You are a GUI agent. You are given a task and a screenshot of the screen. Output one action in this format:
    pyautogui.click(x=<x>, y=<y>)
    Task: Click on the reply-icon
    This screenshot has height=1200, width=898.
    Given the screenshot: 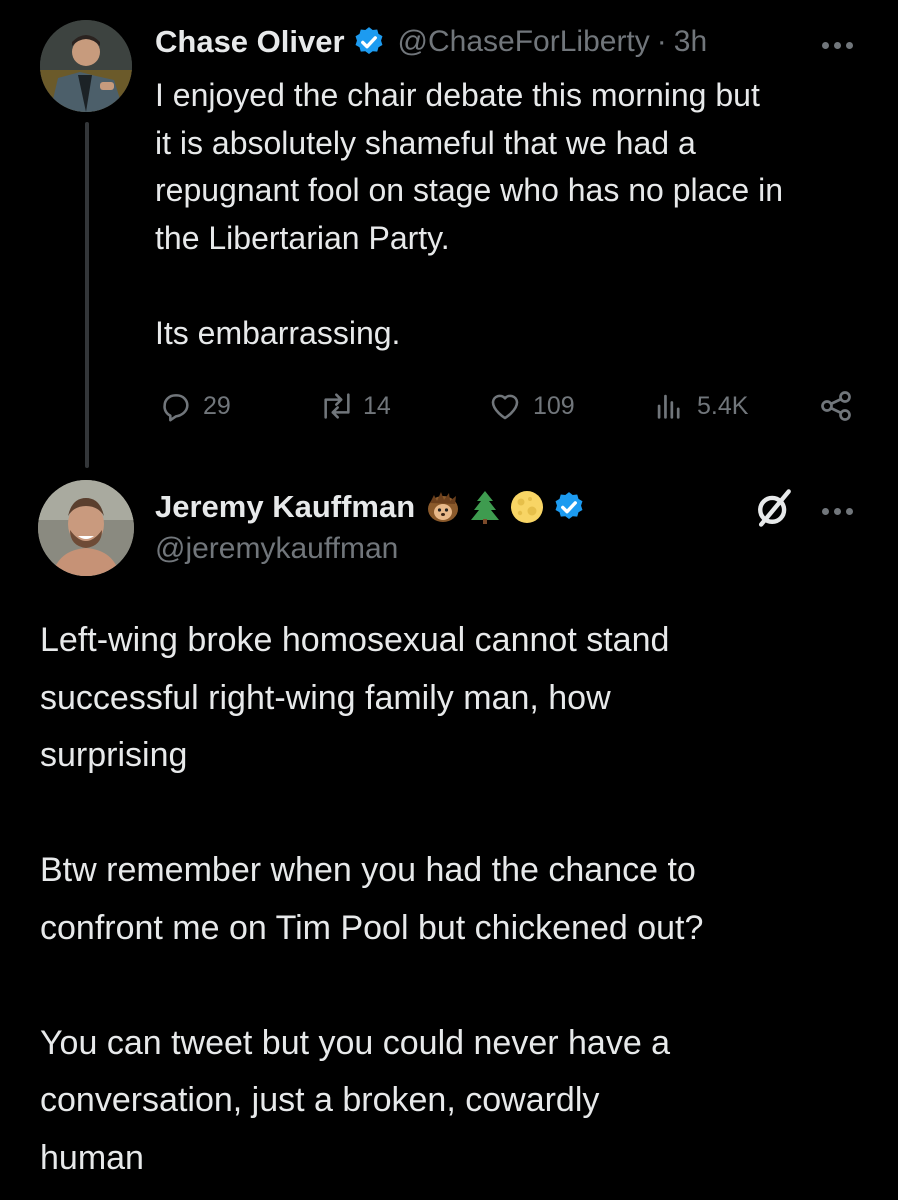 What is the action you would take?
    pyautogui.click(x=176, y=408)
    